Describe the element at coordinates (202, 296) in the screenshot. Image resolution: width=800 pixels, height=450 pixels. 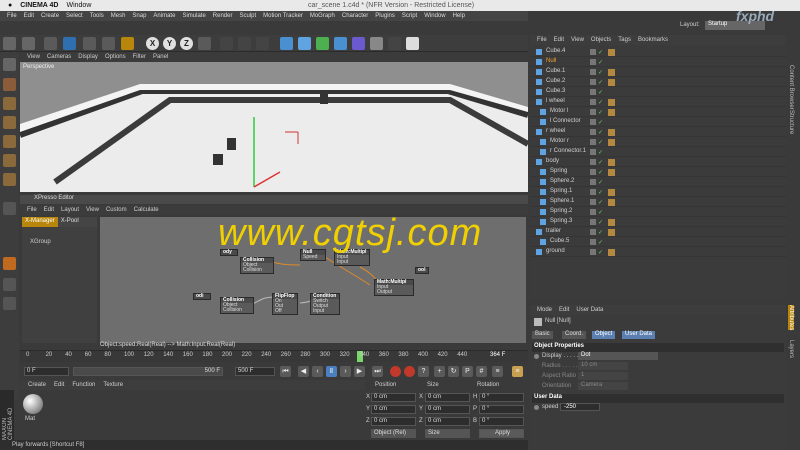
I see `body-node-2: odi` at that location.